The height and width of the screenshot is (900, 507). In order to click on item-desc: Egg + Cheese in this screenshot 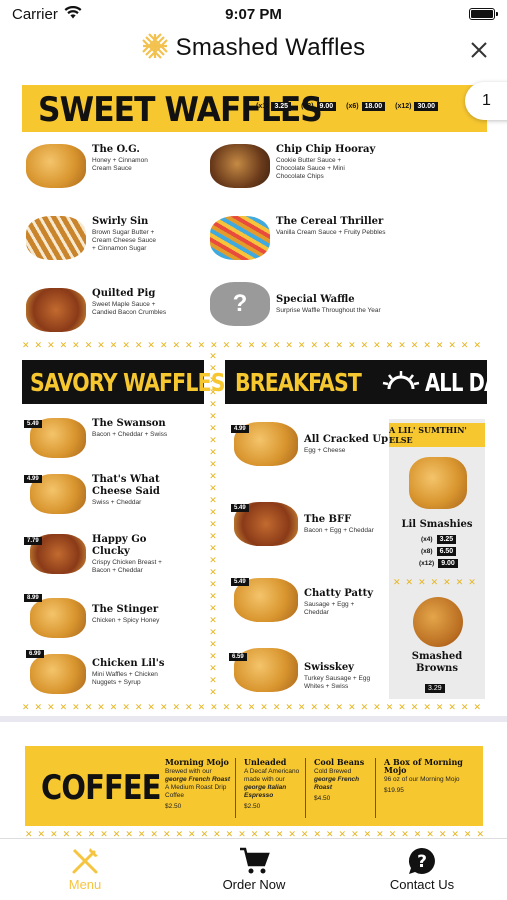, I will do `click(325, 450)`.